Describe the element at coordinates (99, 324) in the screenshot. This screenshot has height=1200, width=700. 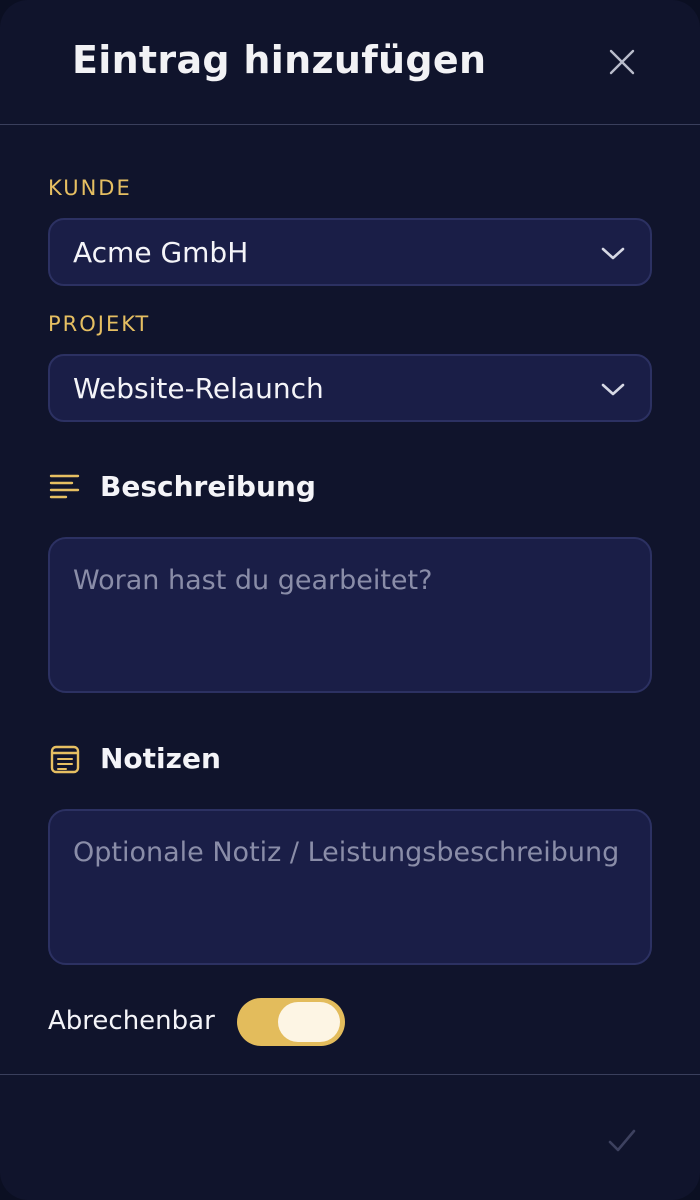
I see `project-label: PROJEKT` at that location.